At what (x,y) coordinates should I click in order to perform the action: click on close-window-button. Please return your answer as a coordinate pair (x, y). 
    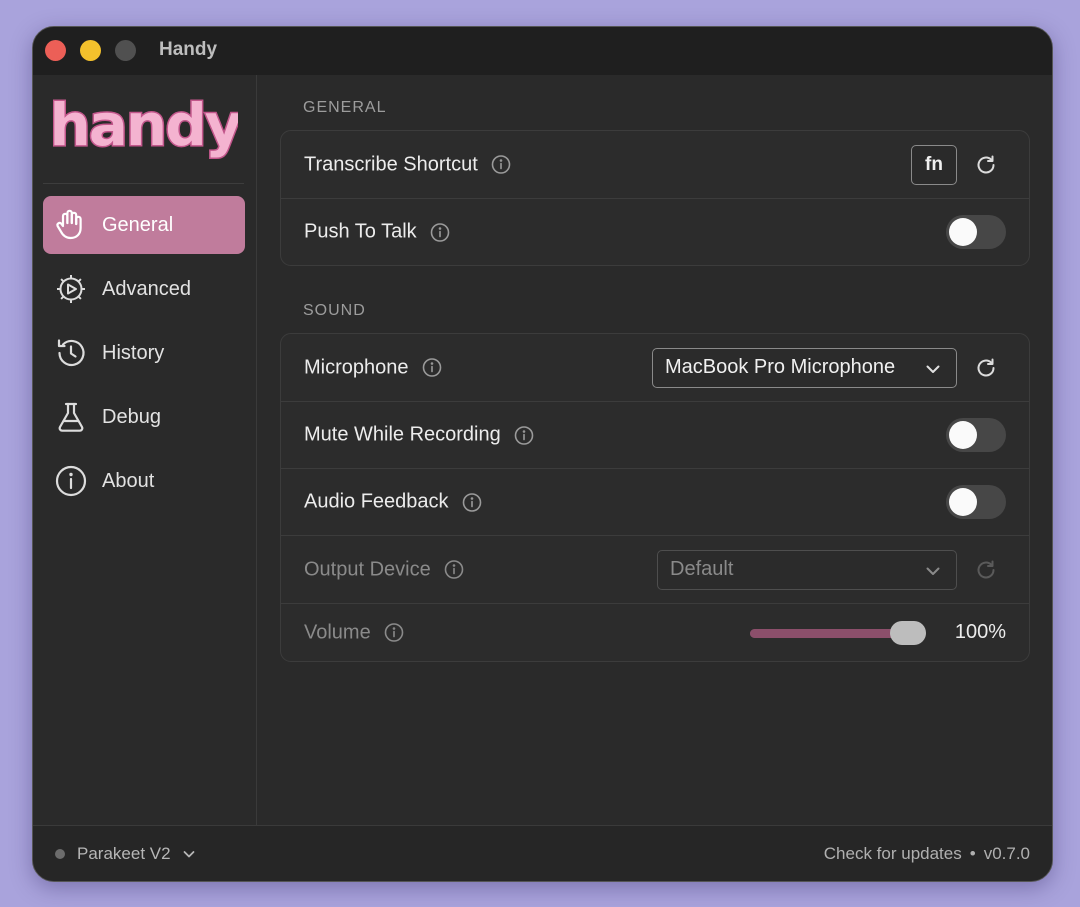
    Looking at the image, I should click on (55, 50).